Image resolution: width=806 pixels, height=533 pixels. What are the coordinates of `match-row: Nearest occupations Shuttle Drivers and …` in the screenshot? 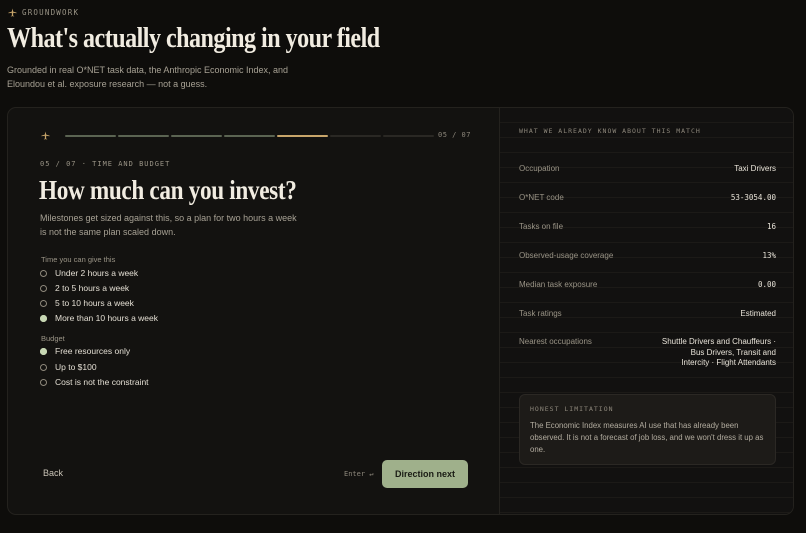 It's located at (647, 353).